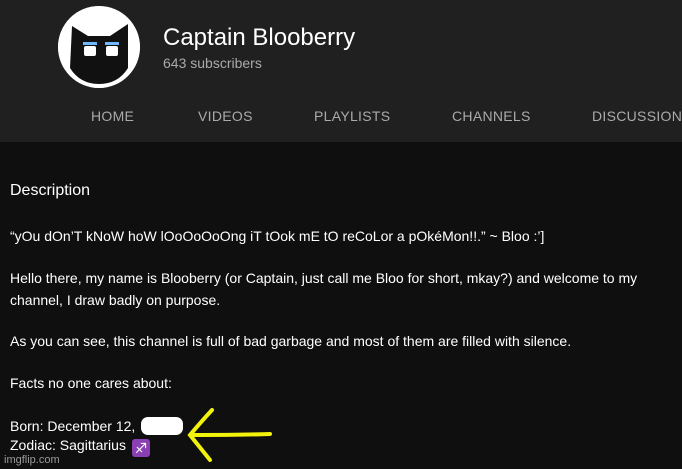  What do you see at coordinates (225, 116) in the screenshot?
I see `tab-videos: VIDEOS` at bounding box center [225, 116].